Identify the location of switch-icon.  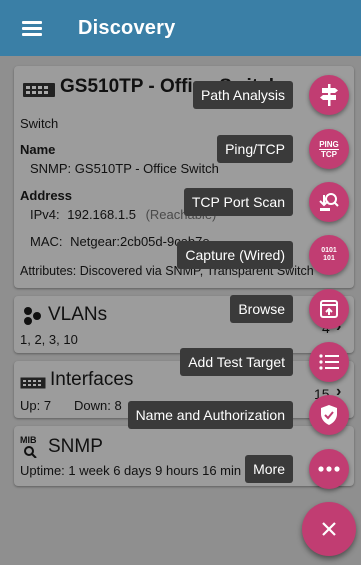
(39, 92).